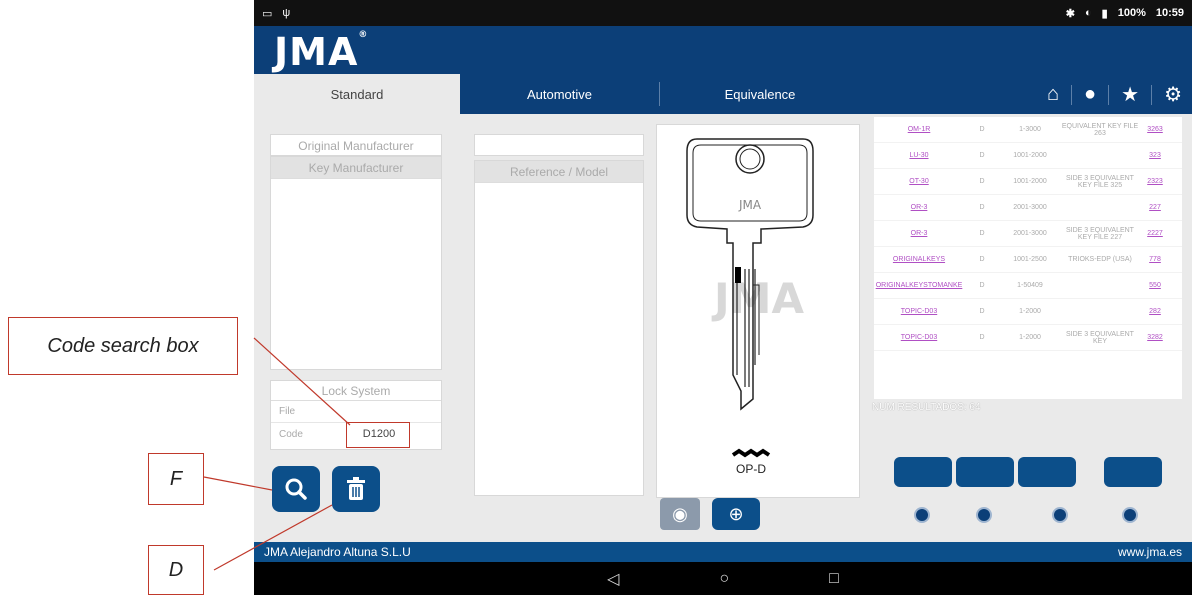  I want to click on camera-button: ◉, so click(680, 514).